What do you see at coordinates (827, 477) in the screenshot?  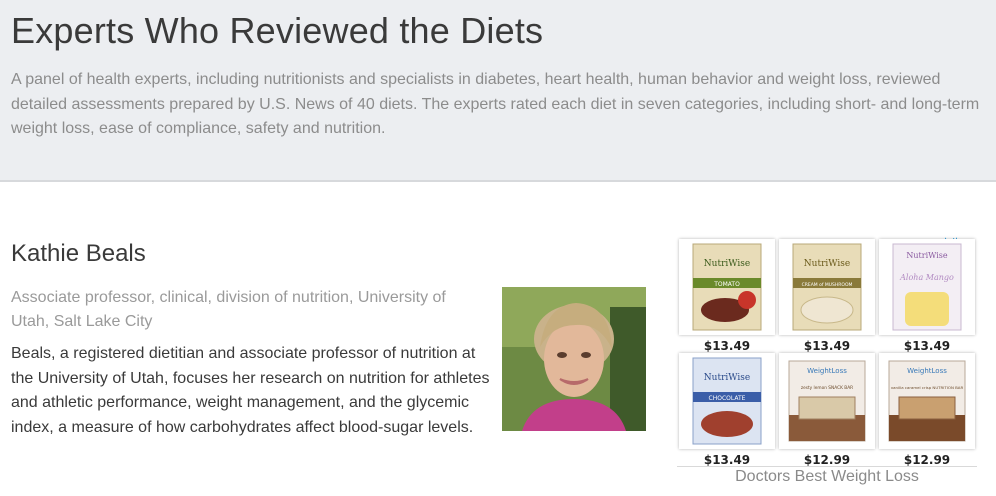 I see `ad-caption: Doctors Best Weight Loss` at bounding box center [827, 477].